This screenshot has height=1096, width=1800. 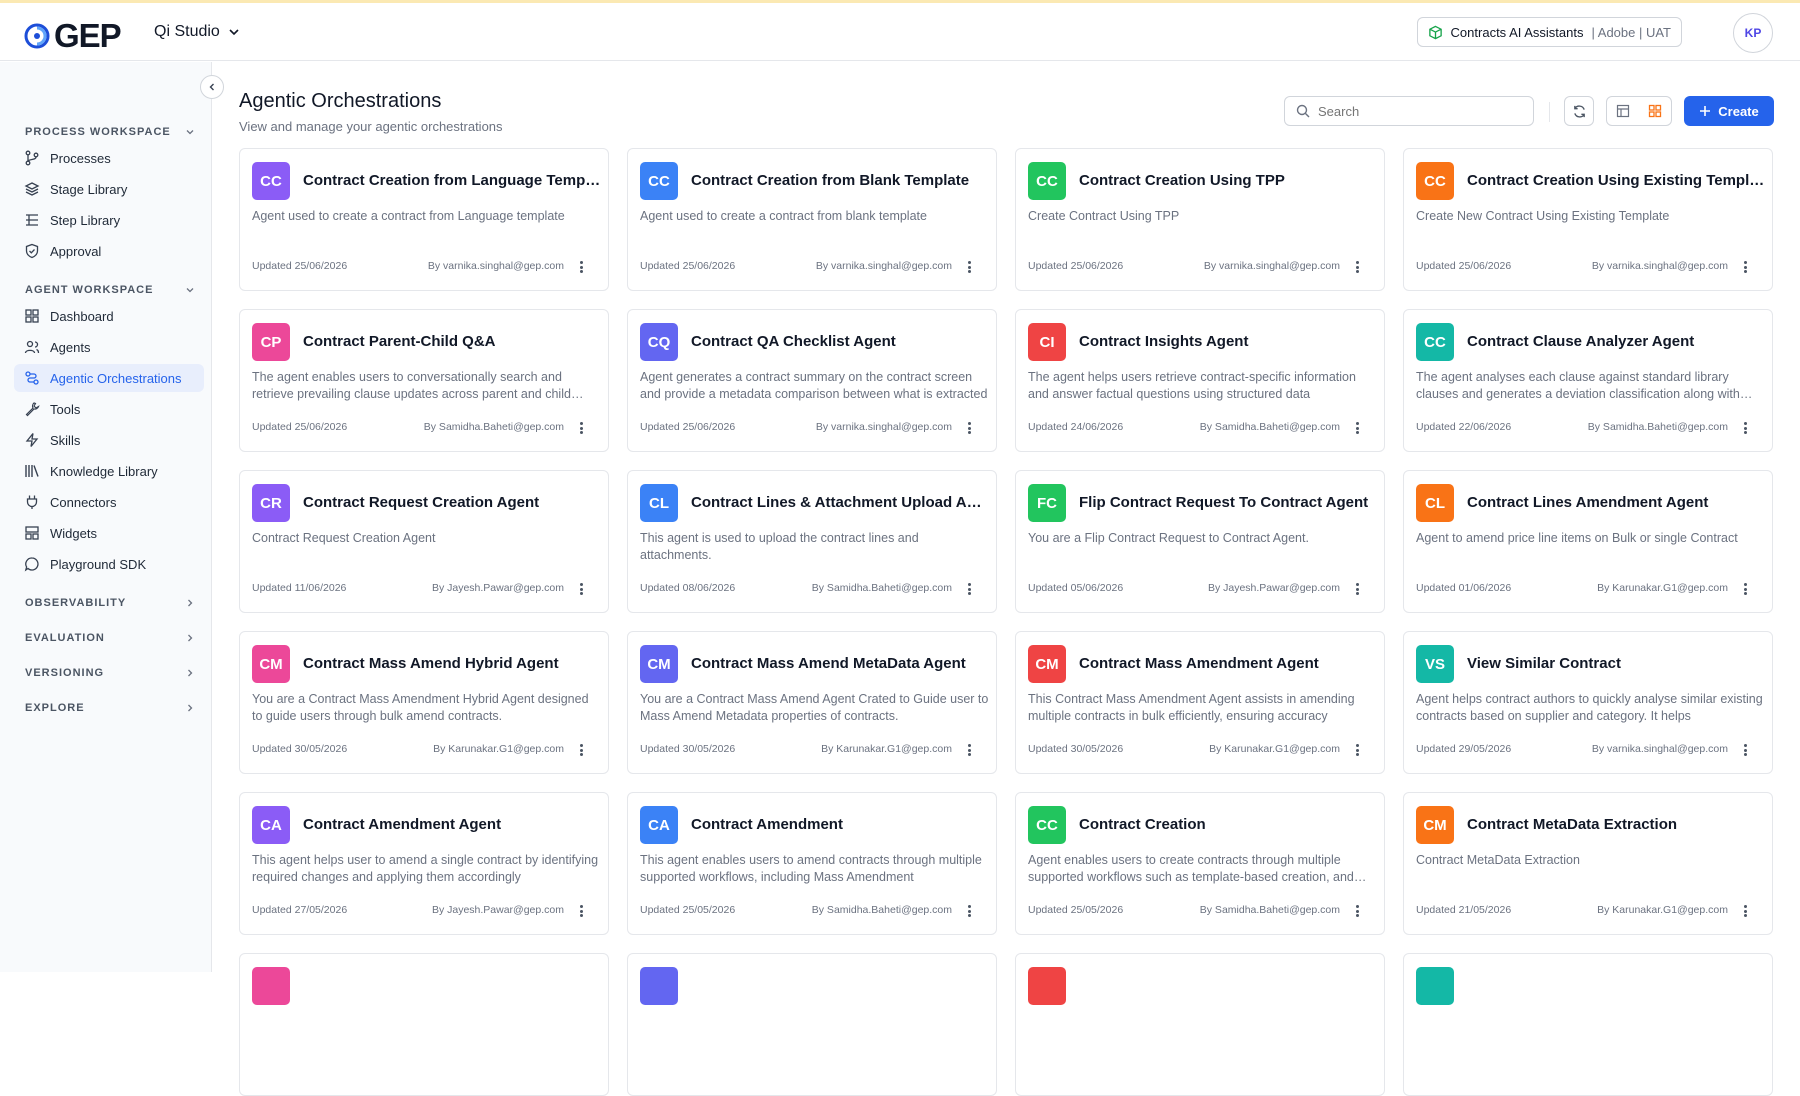 I want to click on table-view-button, so click(x=1623, y=111).